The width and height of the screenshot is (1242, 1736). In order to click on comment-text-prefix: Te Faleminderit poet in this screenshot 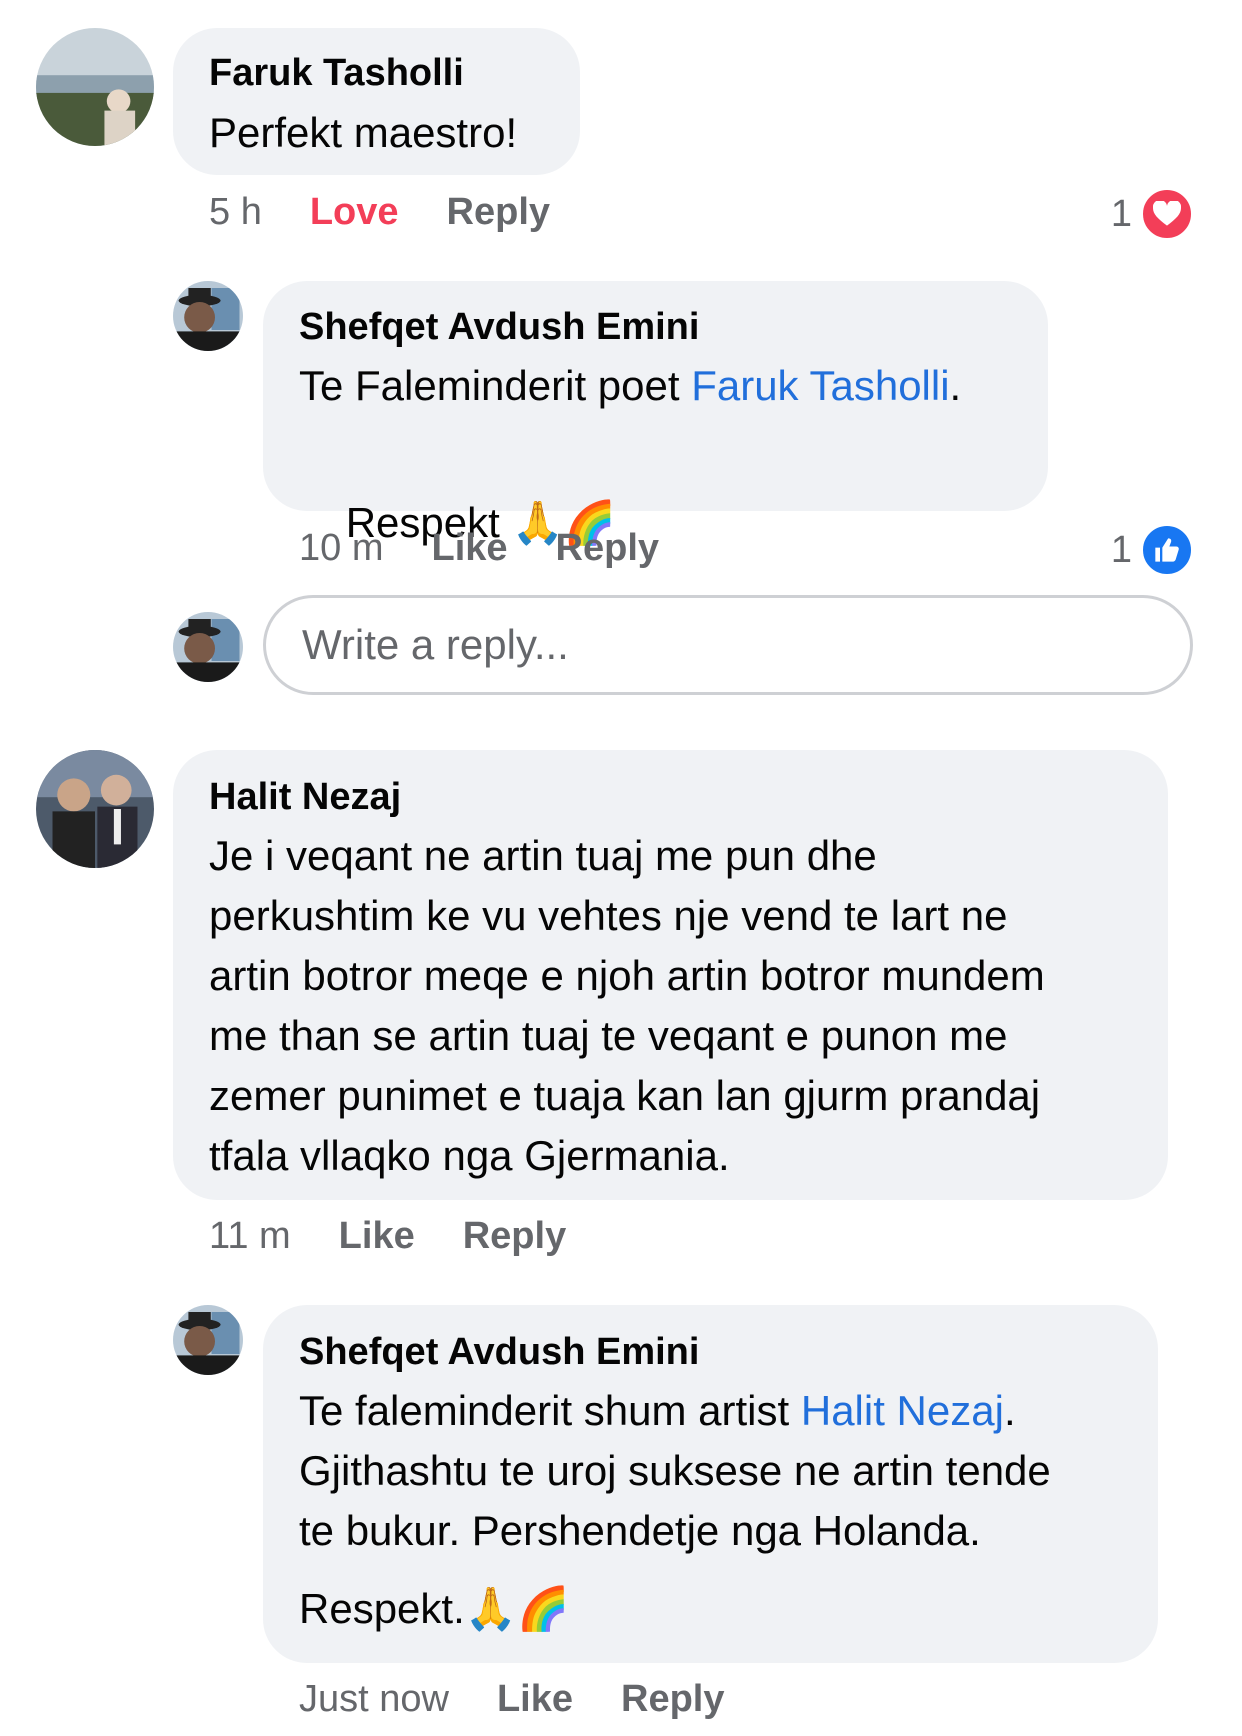, I will do `click(495, 385)`.